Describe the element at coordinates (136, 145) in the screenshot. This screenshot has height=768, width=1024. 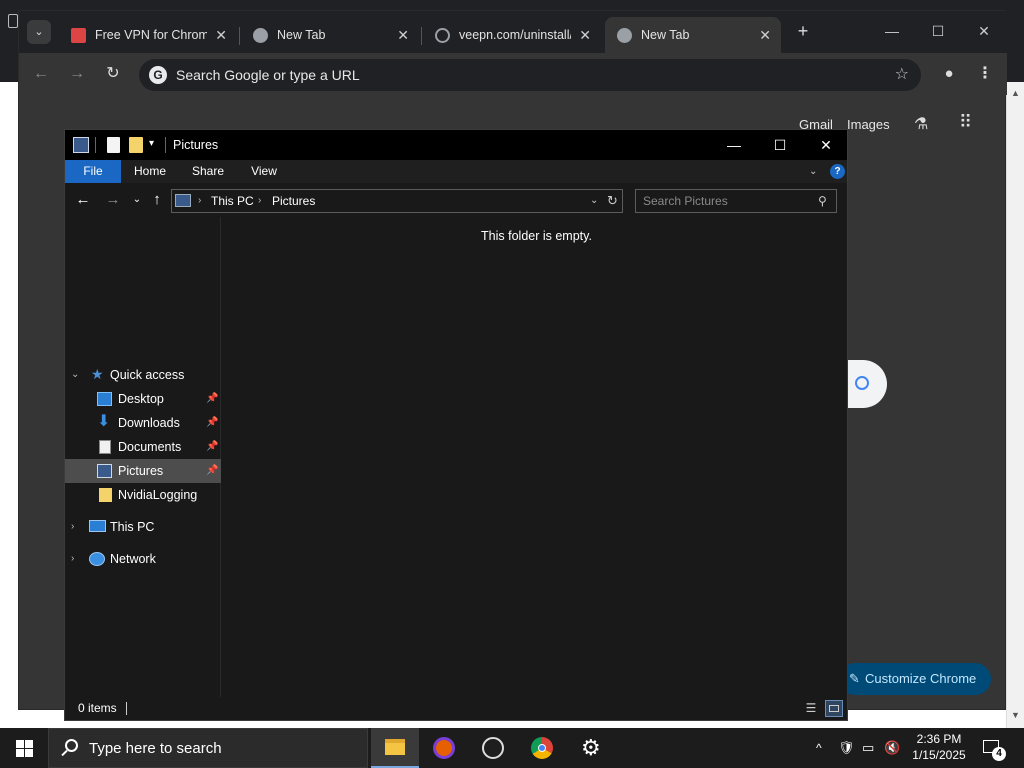
I see `new-folder-icon` at that location.